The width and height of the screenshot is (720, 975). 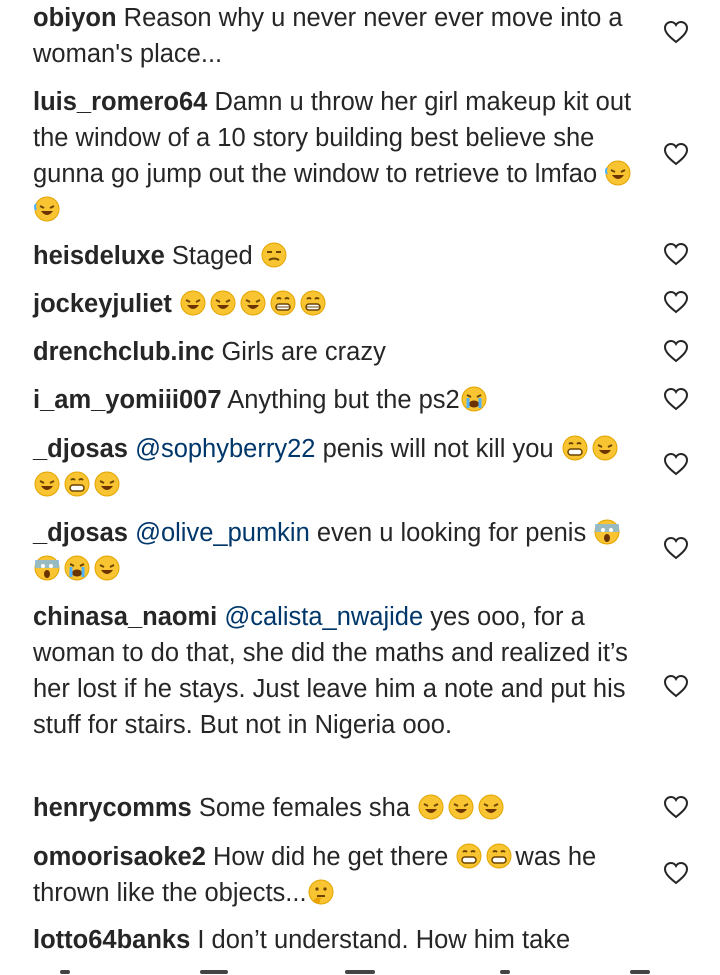 I want to click on home-nav-icon, so click(x=65, y=972).